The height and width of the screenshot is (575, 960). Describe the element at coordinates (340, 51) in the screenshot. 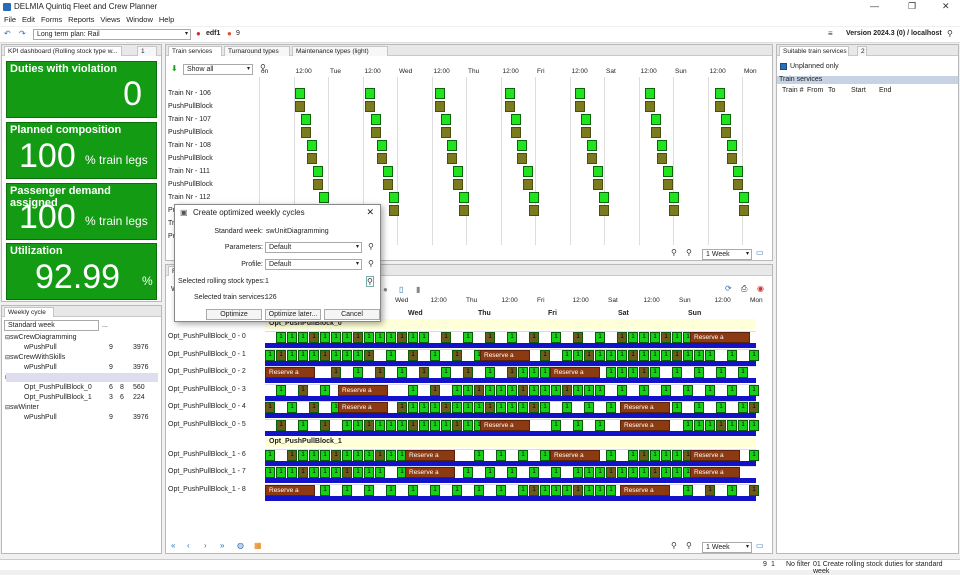

I see `tab-maintenance-types: Maintenance types (light)` at that location.